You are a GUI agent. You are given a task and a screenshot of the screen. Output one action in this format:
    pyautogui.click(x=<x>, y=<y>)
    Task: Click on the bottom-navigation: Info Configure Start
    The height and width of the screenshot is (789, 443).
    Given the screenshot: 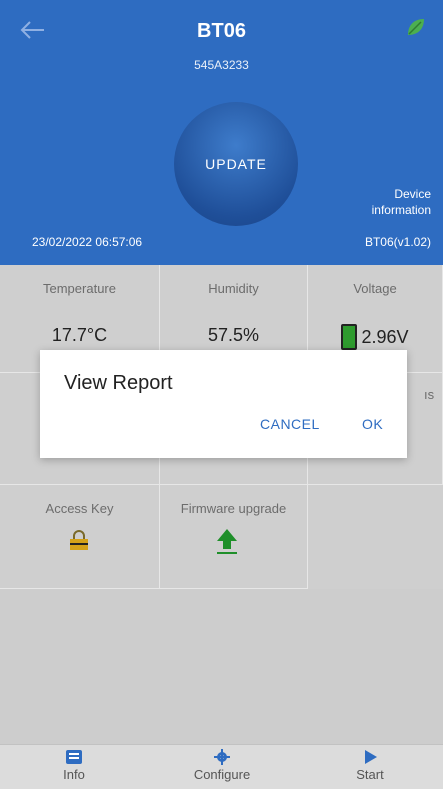 What is the action you would take?
    pyautogui.click(x=221, y=766)
    